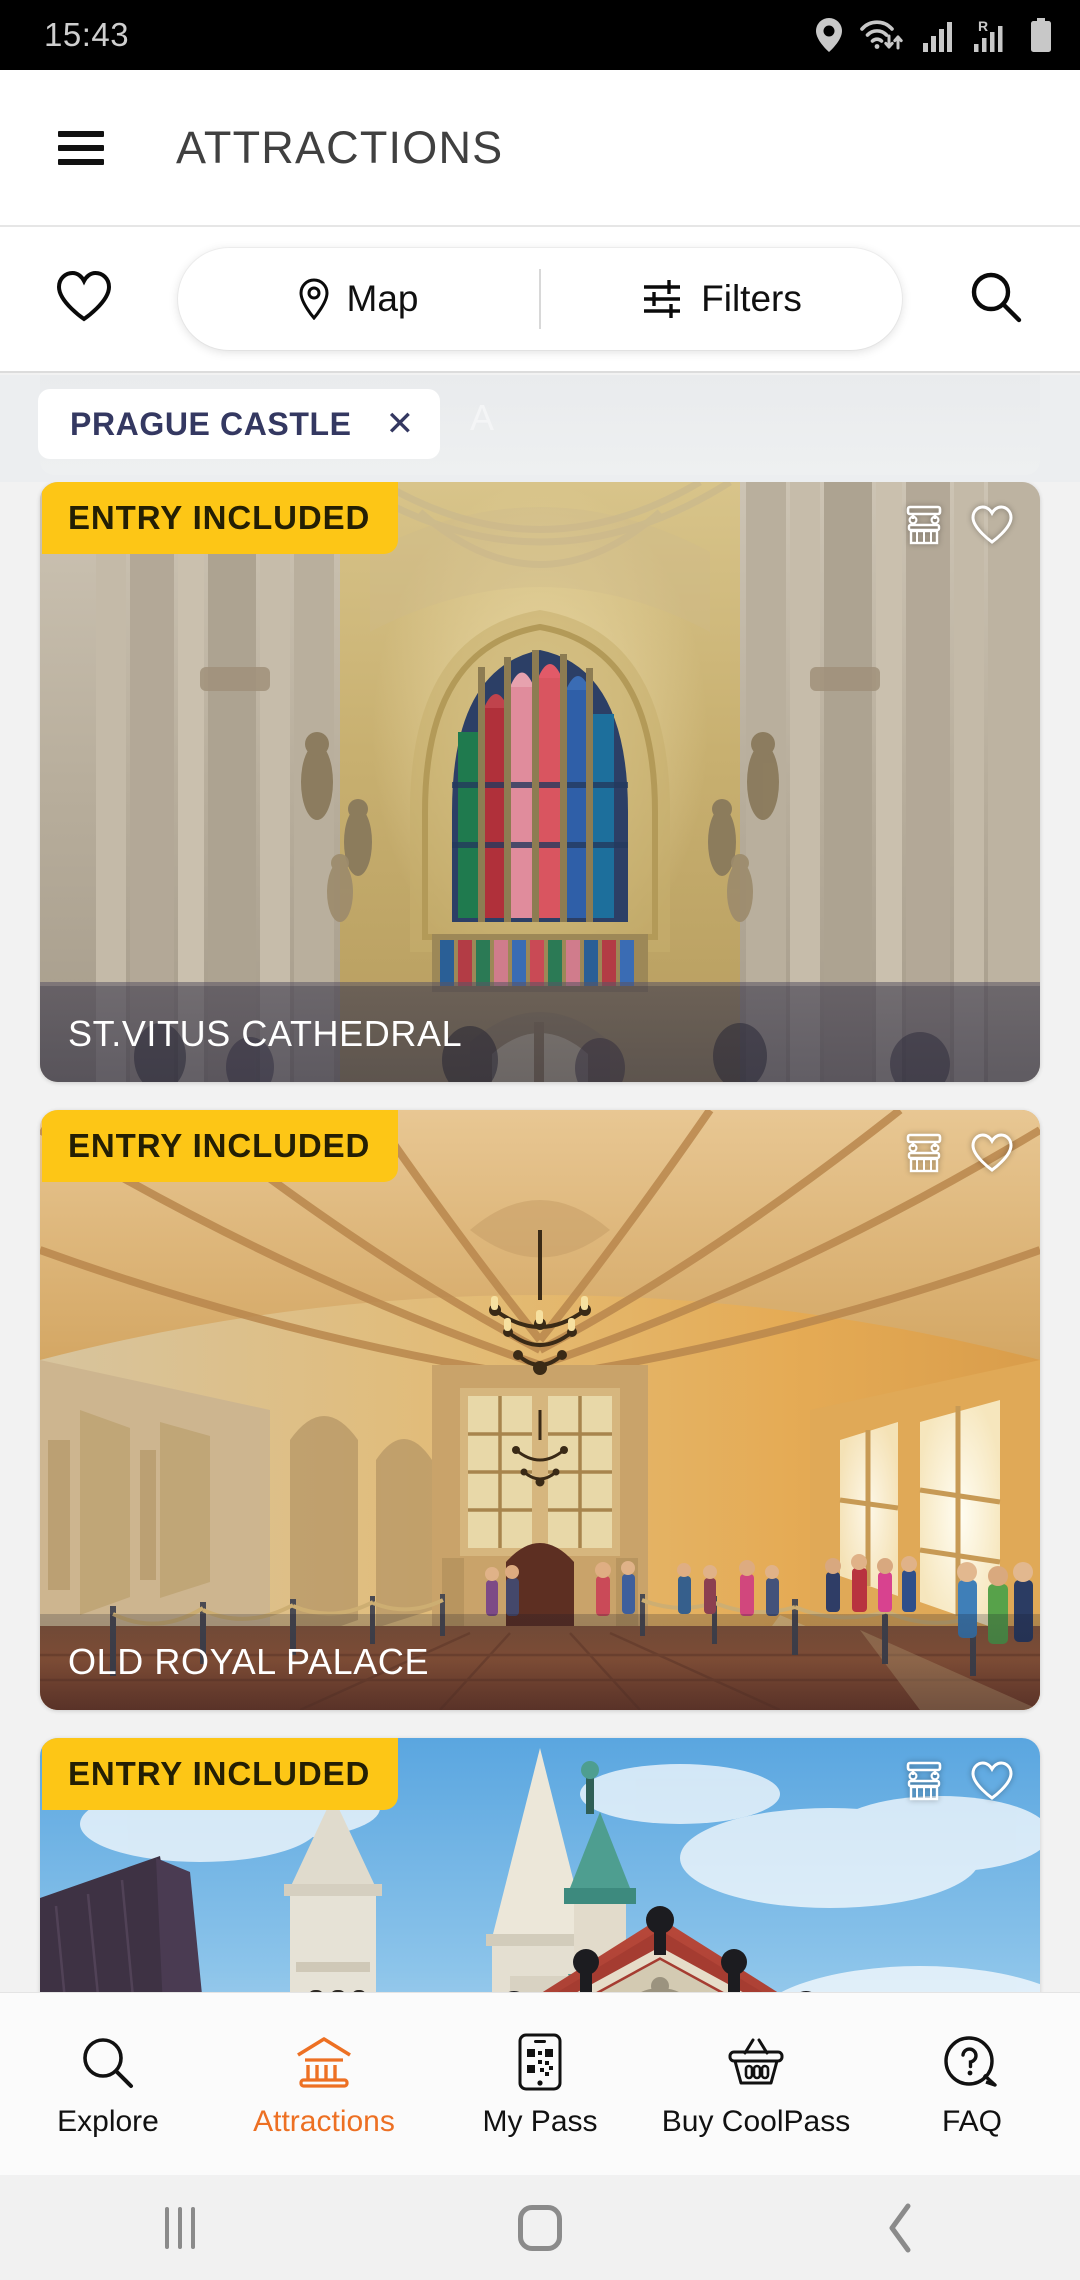  I want to click on signal-icon, so click(939, 35).